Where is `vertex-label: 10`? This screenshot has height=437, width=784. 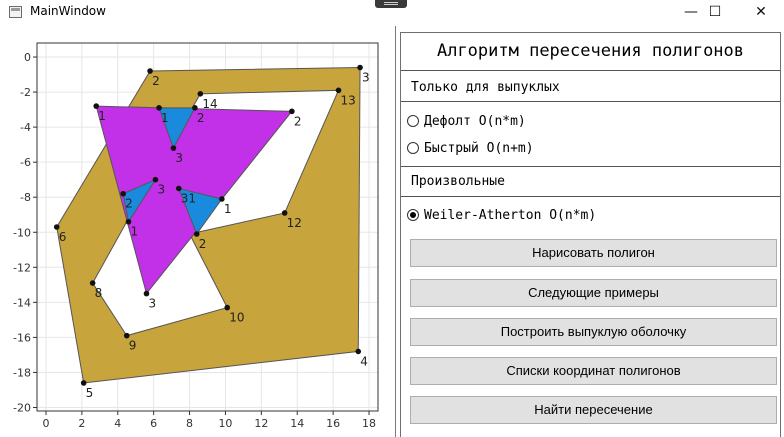
vertex-label: 10 is located at coordinates (236, 318).